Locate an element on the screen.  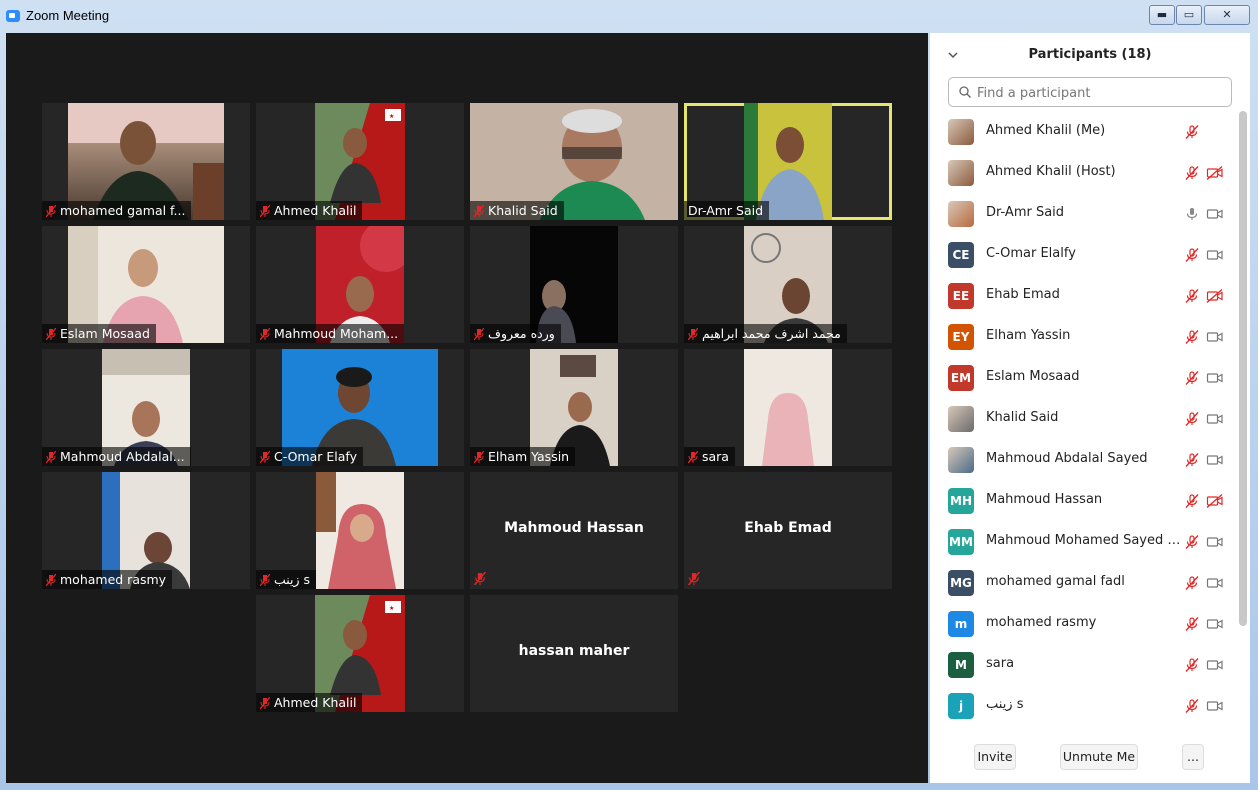
avatar: CE is located at coordinates (961, 255).